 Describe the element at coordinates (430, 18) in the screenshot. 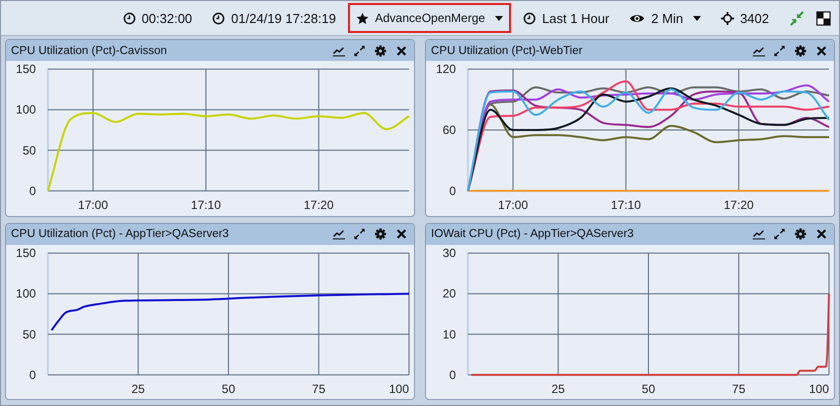

I see `toolbar-button: AdvanceOpenMerge` at that location.